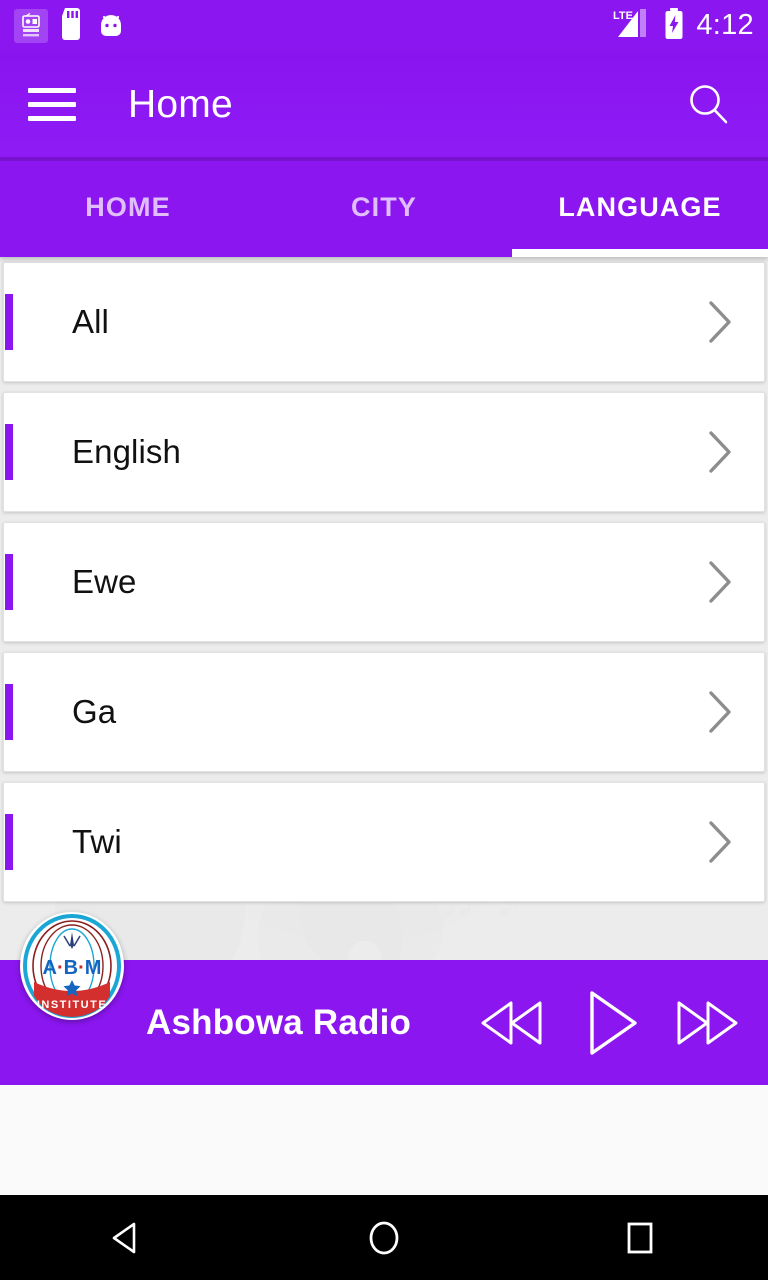 This screenshot has width=768, height=1280. Describe the element at coordinates (72, 1005) in the screenshot. I see `svg-text: INSTITUTE` at that location.